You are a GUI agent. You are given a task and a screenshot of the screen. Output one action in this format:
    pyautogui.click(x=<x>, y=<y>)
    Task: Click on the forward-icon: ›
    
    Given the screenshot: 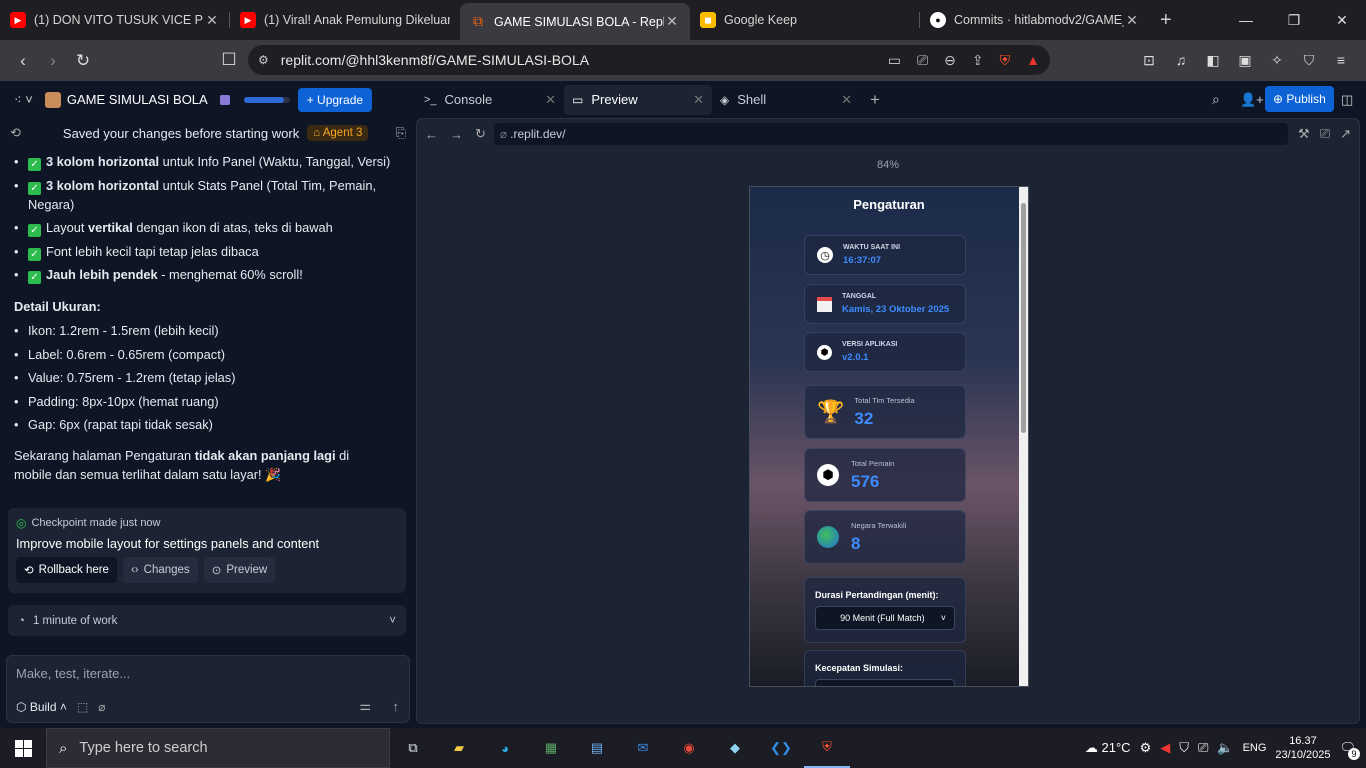 What is the action you would take?
    pyautogui.click(x=53, y=61)
    